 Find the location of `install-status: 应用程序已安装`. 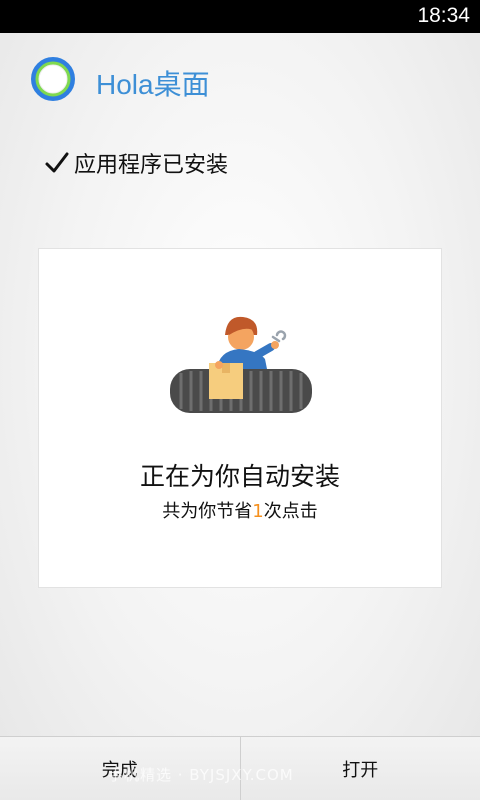

install-status: 应用程序已安装 is located at coordinates (136, 163).